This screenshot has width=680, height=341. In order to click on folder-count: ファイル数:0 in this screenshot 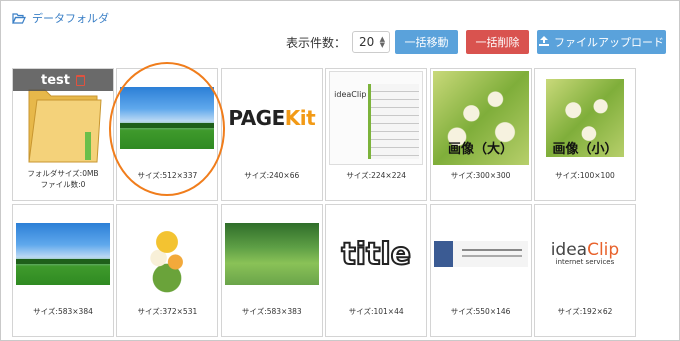, I will do `click(63, 184)`.